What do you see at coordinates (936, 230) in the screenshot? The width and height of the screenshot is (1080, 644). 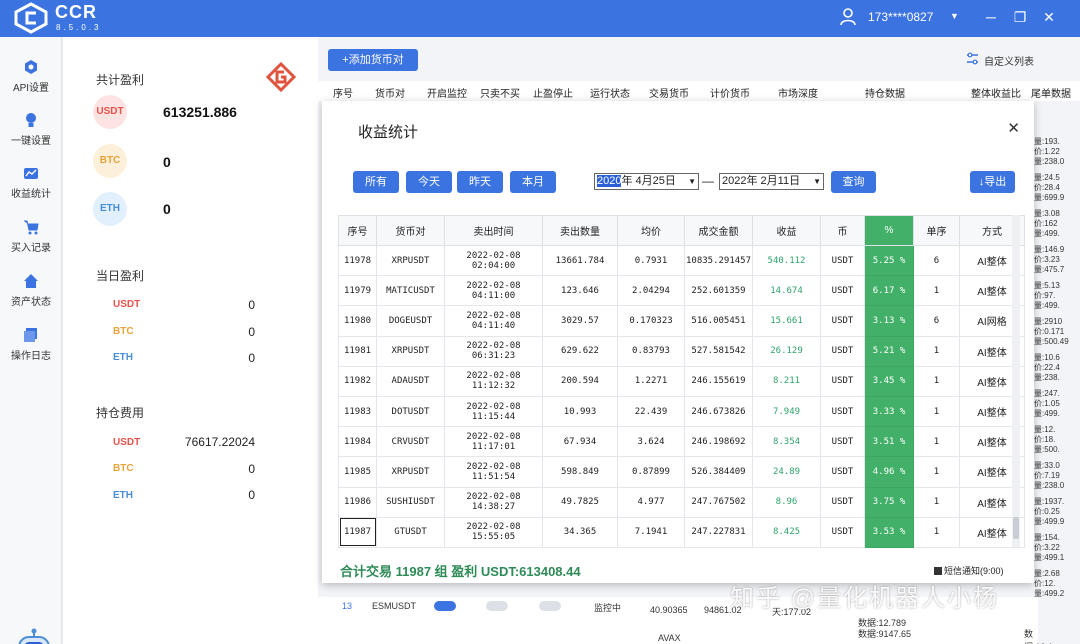 I see `col-header: 单序` at bounding box center [936, 230].